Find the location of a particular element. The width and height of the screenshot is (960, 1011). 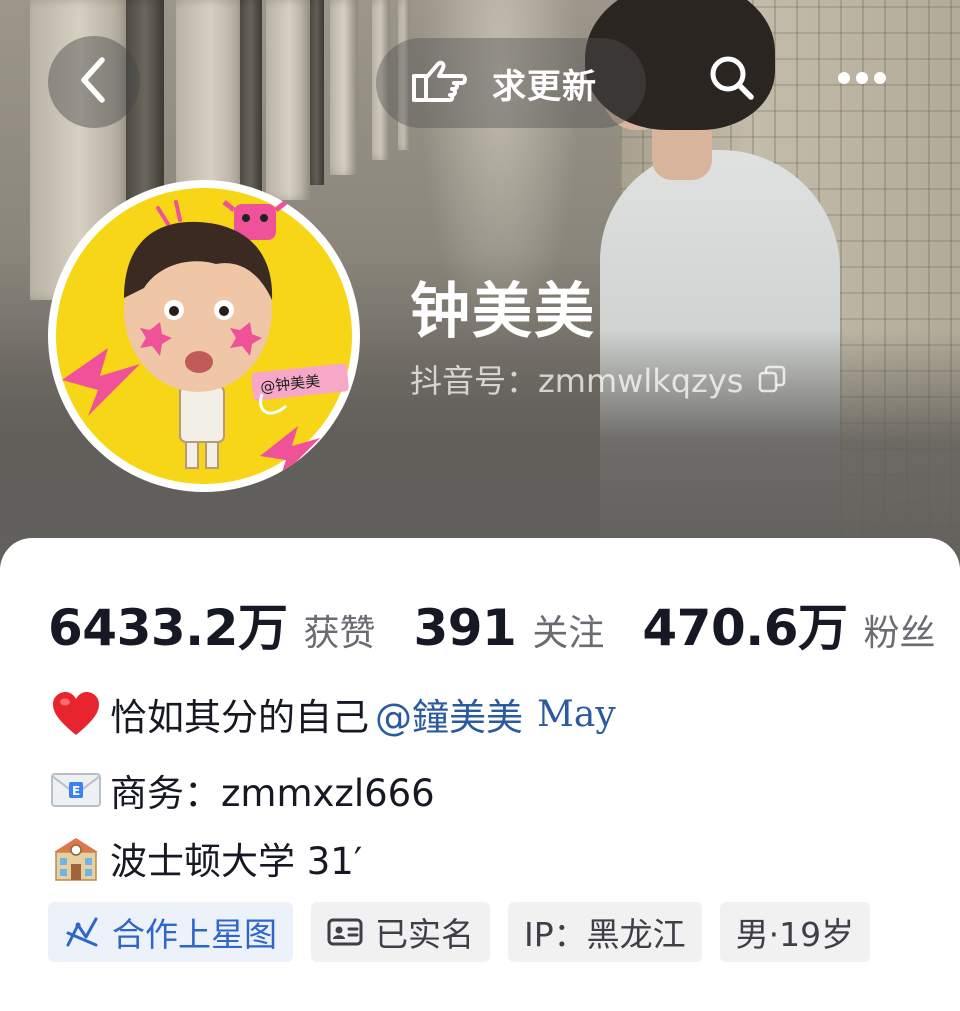

stat-followers-label: 粉丝 is located at coordinates (899, 633).